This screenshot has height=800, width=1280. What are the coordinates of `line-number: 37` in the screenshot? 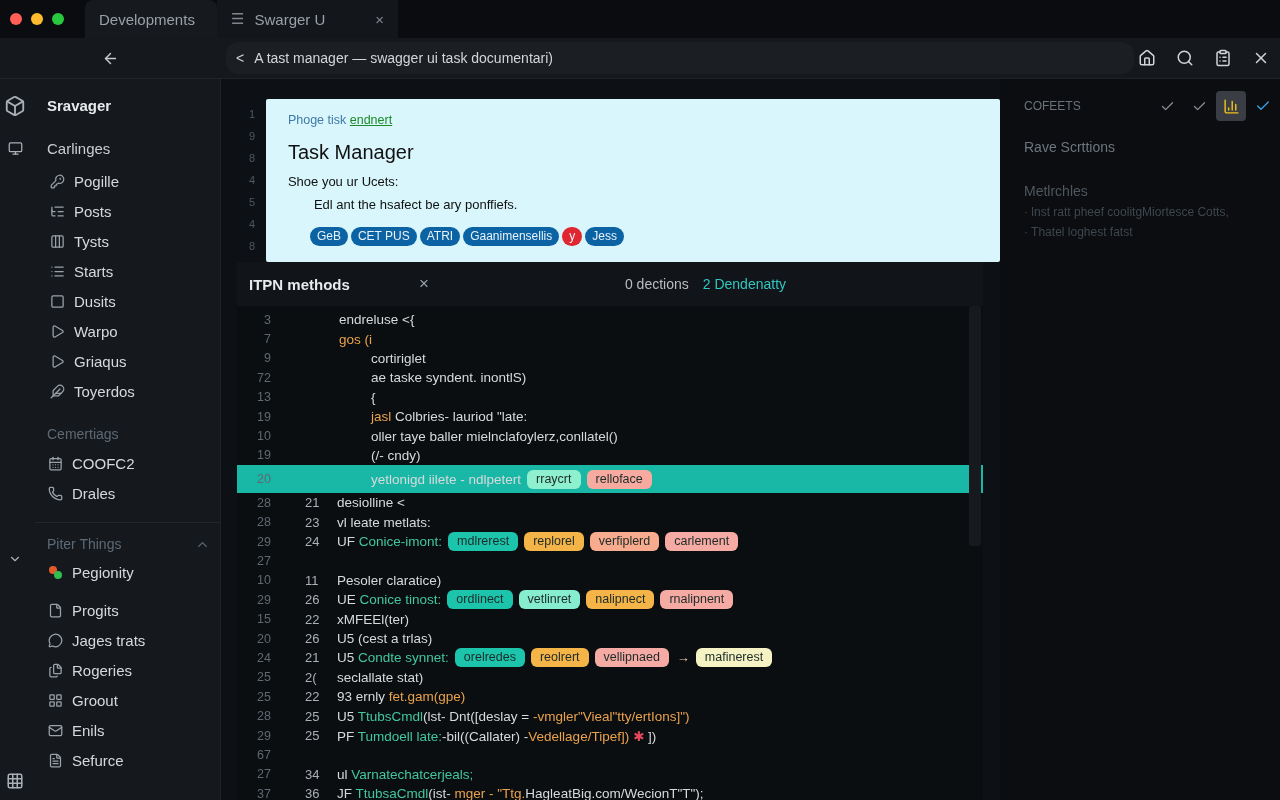 It's located at (263, 793).